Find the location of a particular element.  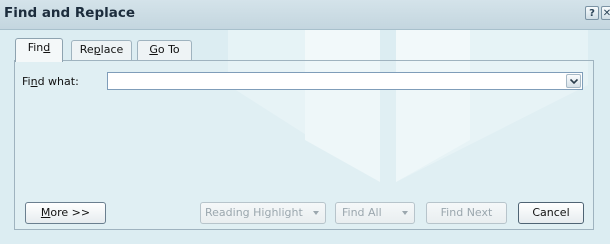

find-what-combobox is located at coordinates (345, 81).